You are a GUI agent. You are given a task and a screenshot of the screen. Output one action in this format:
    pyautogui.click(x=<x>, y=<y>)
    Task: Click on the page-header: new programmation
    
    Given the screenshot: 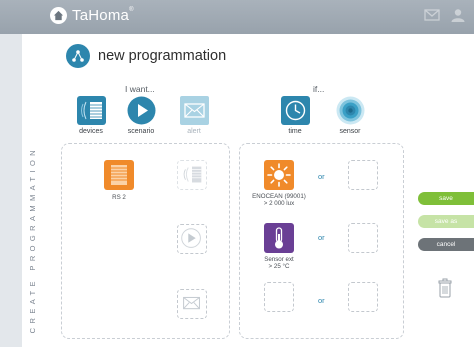 What is the action you would take?
    pyautogui.click(x=146, y=56)
    